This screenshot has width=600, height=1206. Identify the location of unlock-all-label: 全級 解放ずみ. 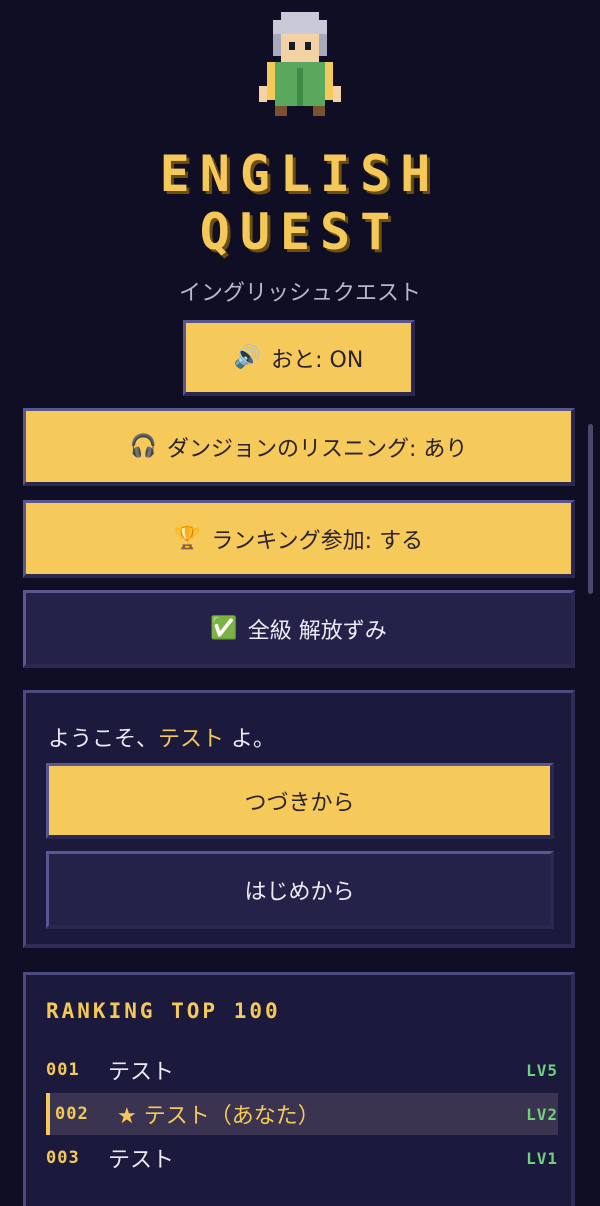
(317, 631).